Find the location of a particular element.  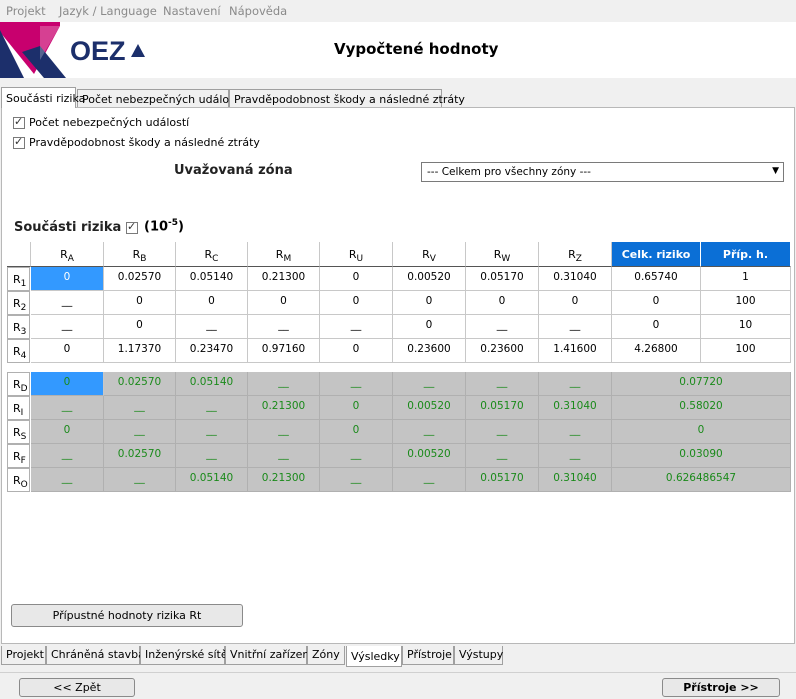

column-header: RW is located at coordinates (502, 254).